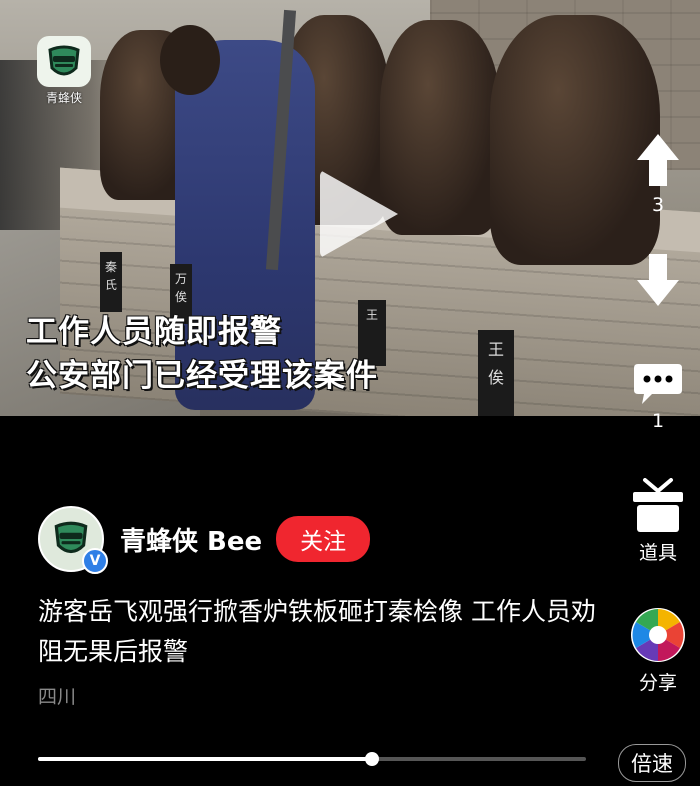 The width and height of the screenshot is (700, 786). I want to click on props-label: 道具, so click(657, 553).